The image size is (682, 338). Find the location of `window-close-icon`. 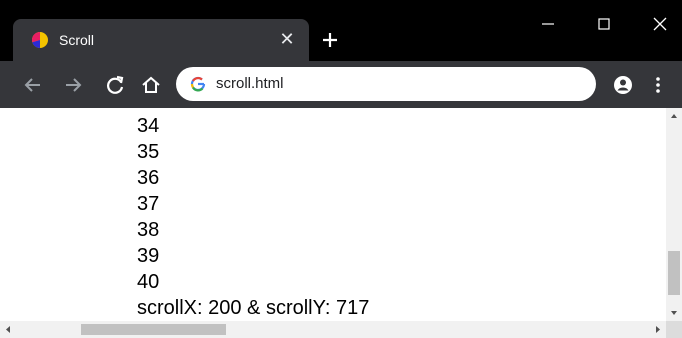

window-close-icon is located at coordinates (660, 24).